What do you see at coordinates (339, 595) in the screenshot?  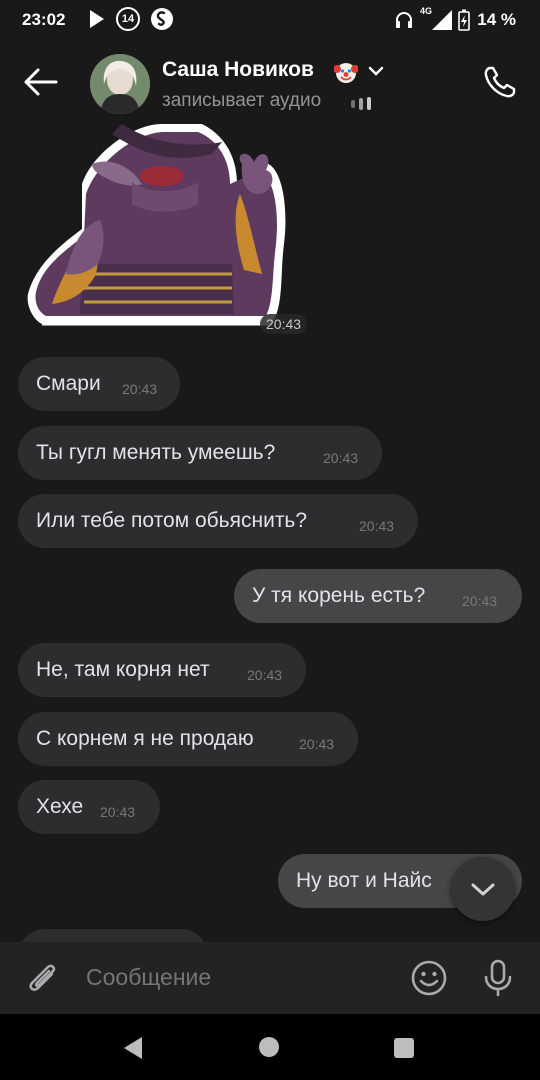 I see `message-text: У тя корень есть?` at bounding box center [339, 595].